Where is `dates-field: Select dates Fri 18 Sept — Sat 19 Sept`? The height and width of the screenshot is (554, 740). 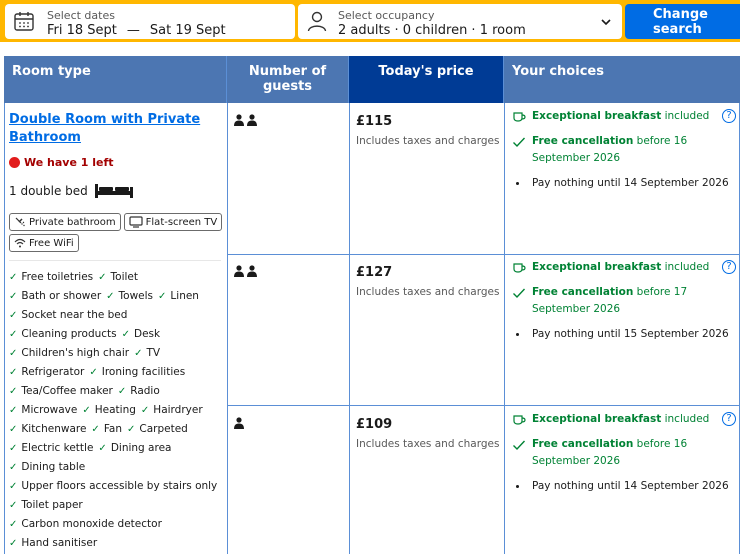 dates-field: Select dates Fri 18 Sept — Sat 19 Sept is located at coordinates (150, 21).